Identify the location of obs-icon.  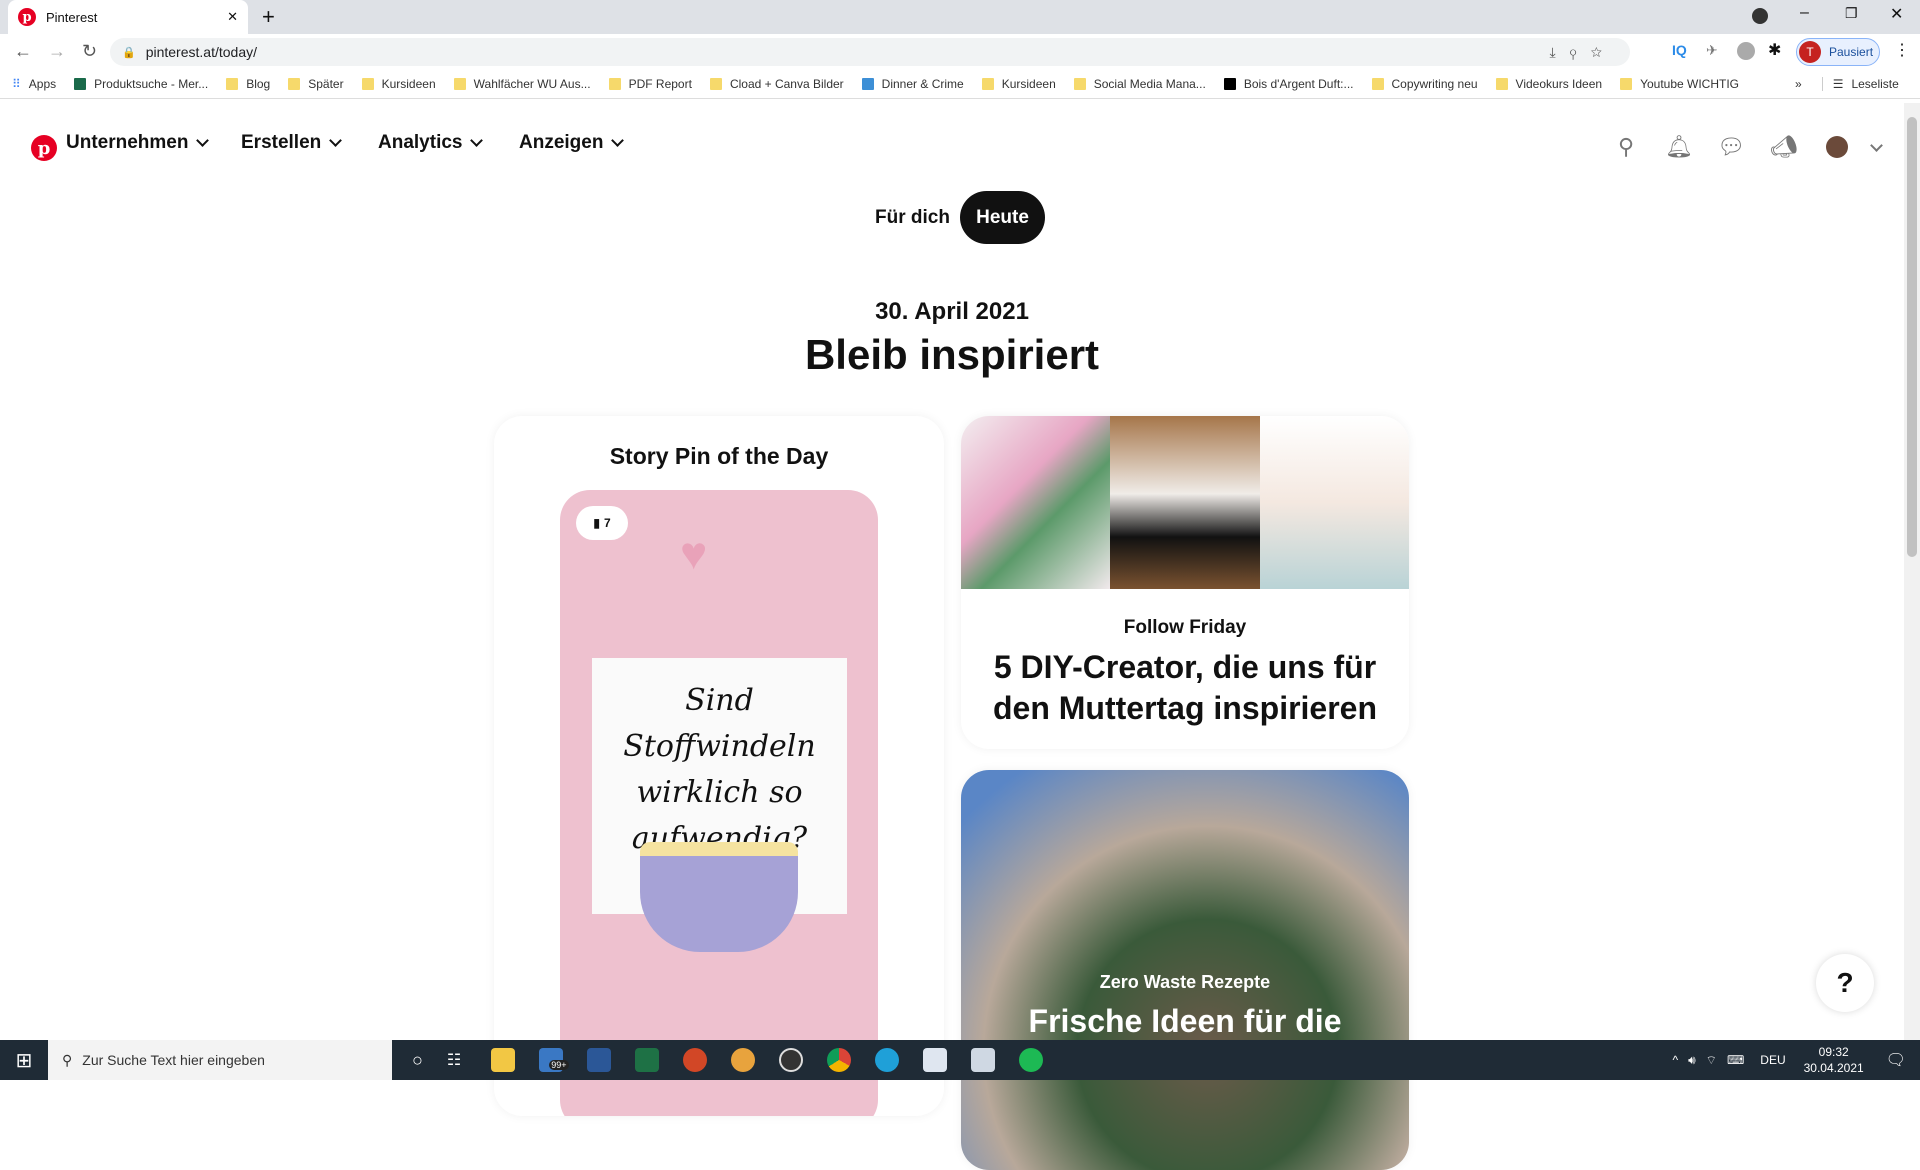
(791, 1060).